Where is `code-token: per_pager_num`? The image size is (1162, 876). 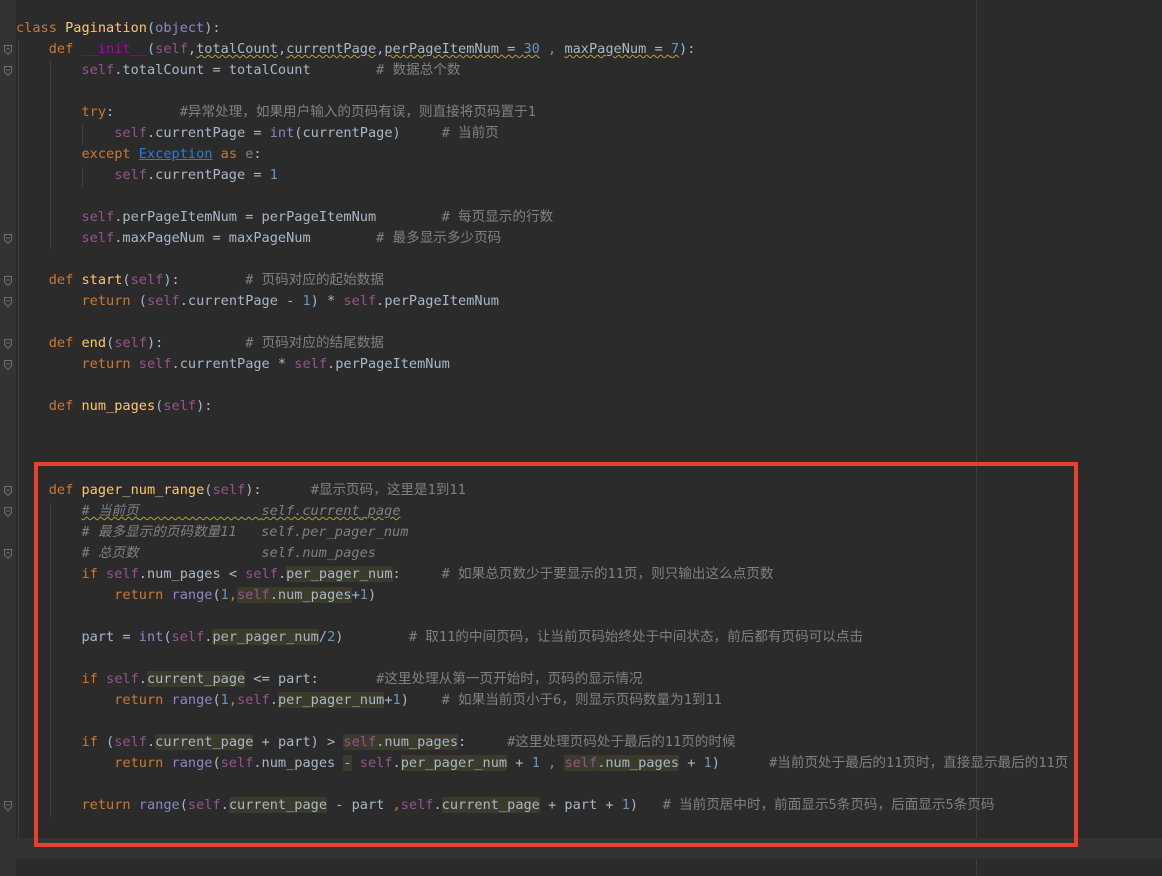 code-token: per_pager_num is located at coordinates (265, 637).